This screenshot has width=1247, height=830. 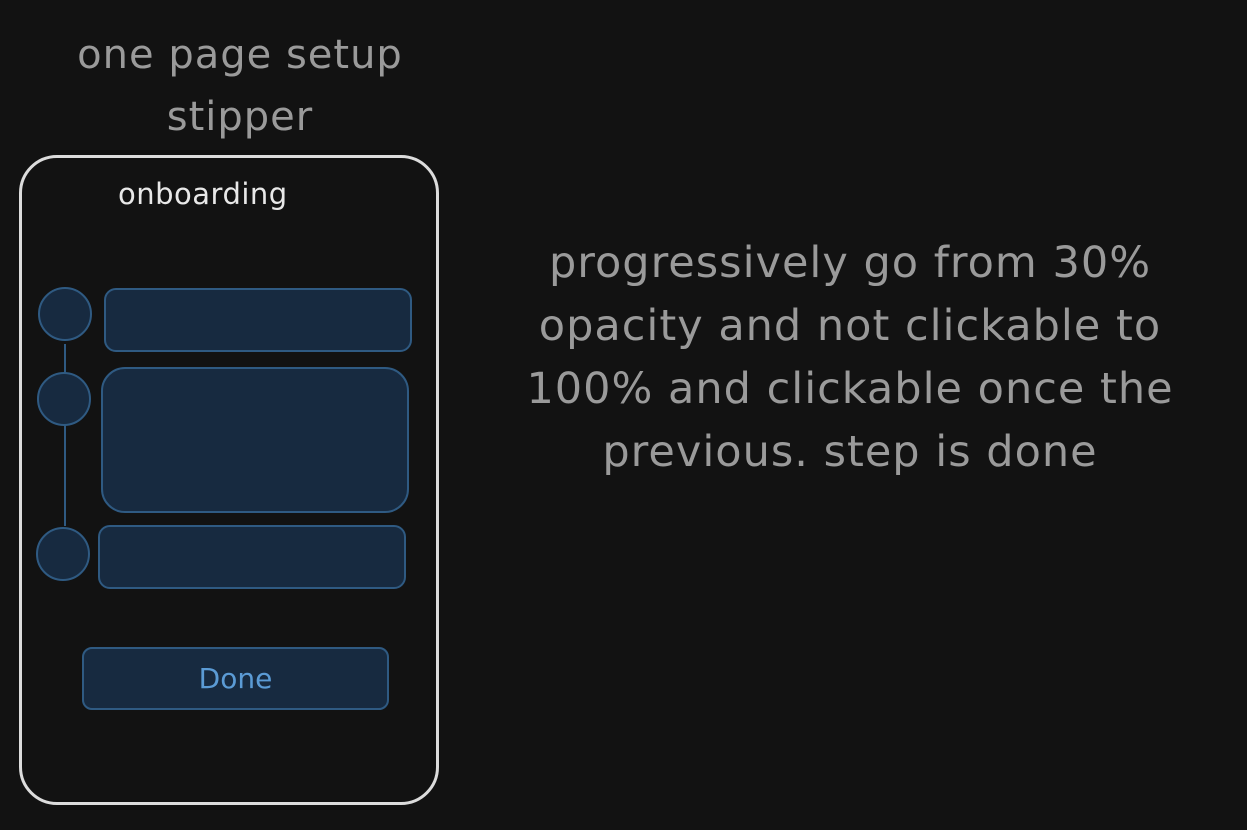 What do you see at coordinates (240, 55) in the screenshot?
I see `sketch-title-line-1: one page setup` at bounding box center [240, 55].